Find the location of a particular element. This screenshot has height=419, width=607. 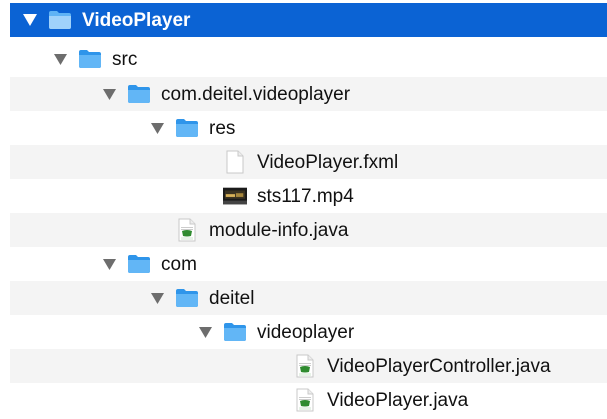

tree-row-label: src is located at coordinates (125, 59).